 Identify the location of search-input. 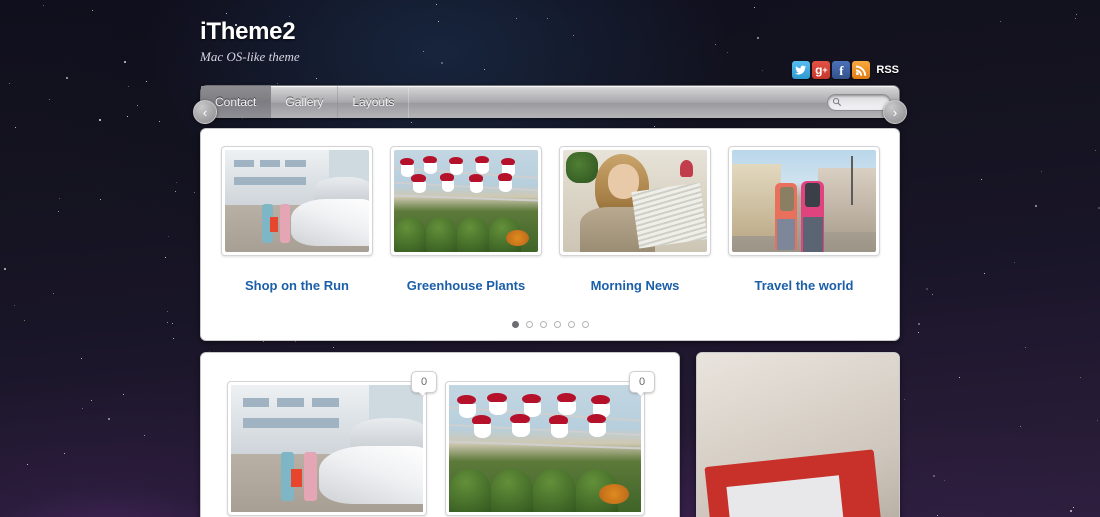
(864, 102).